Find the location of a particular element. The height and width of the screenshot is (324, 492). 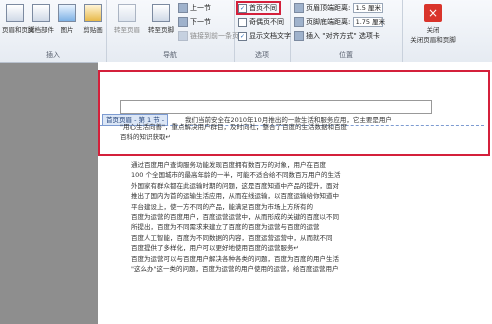

clip-art-icon is located at coordinates (93, 13).